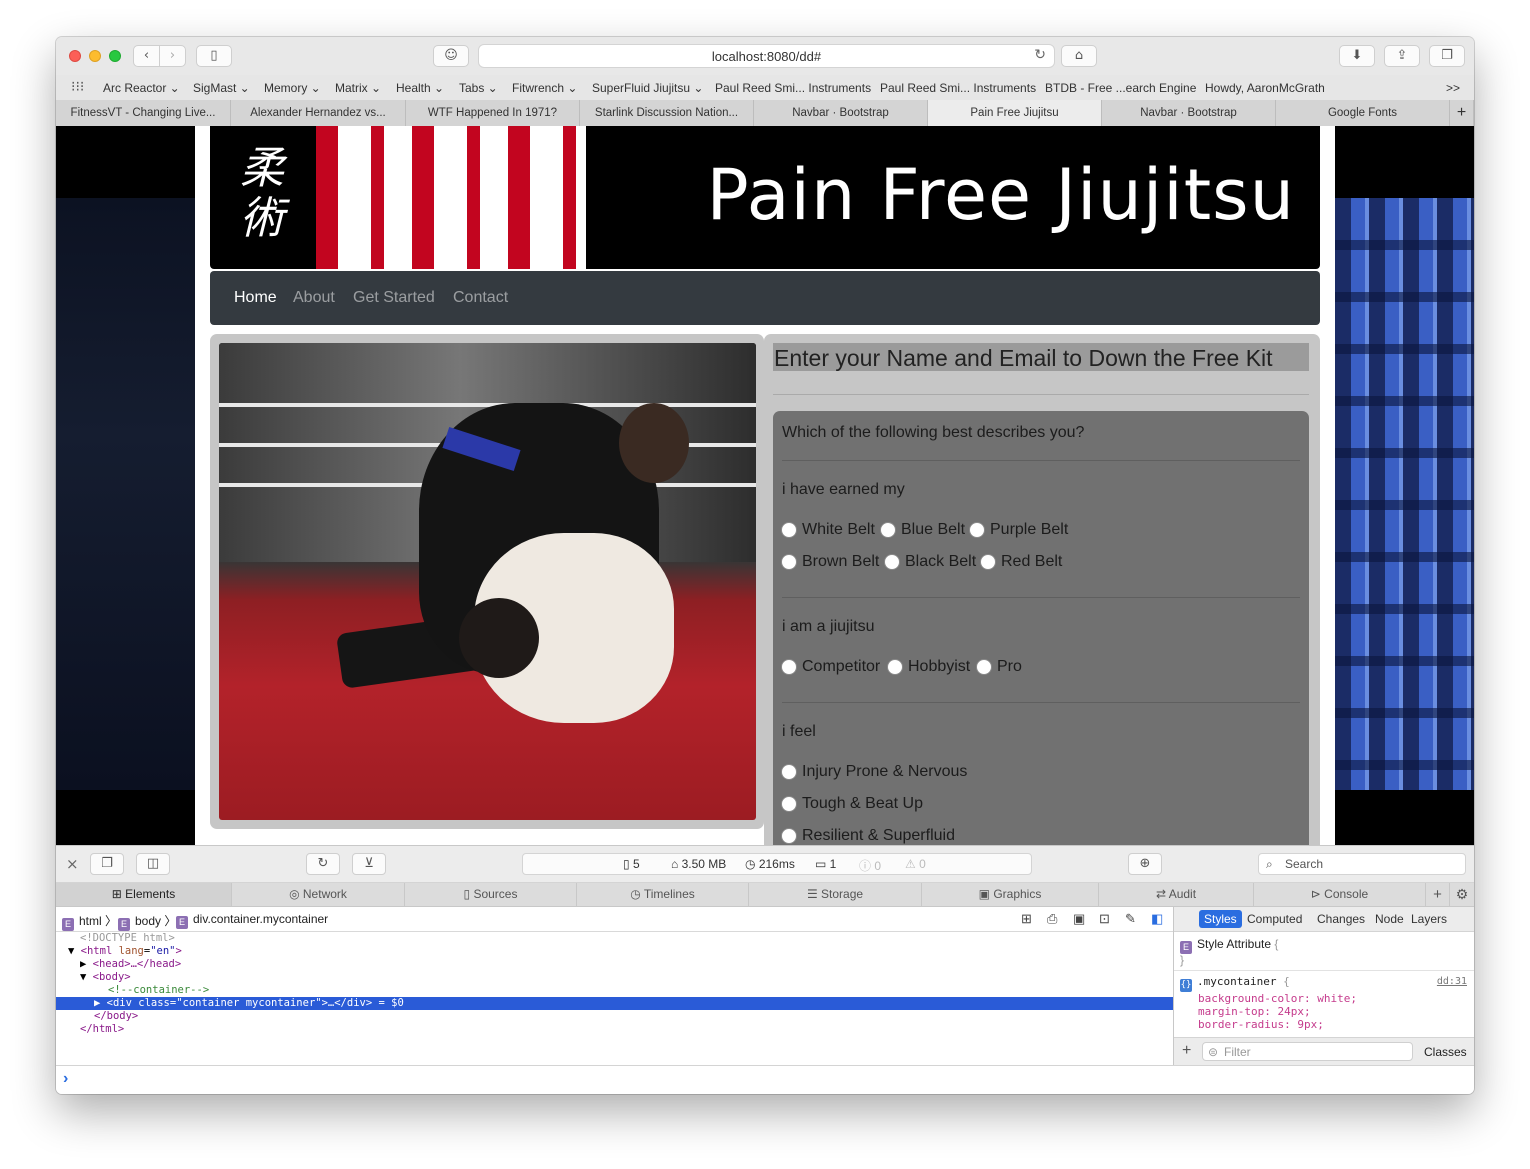 Image resolution: width=1530 pixels, height=1169 pixels. I want to click on dom-head-node: ▶ <head>…</head>, so click(626, 964).